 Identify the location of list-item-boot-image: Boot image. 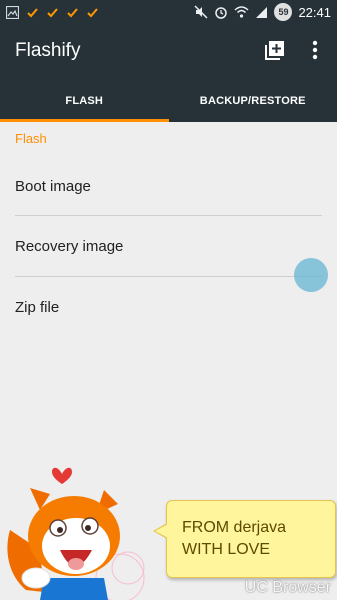
(168, 186).